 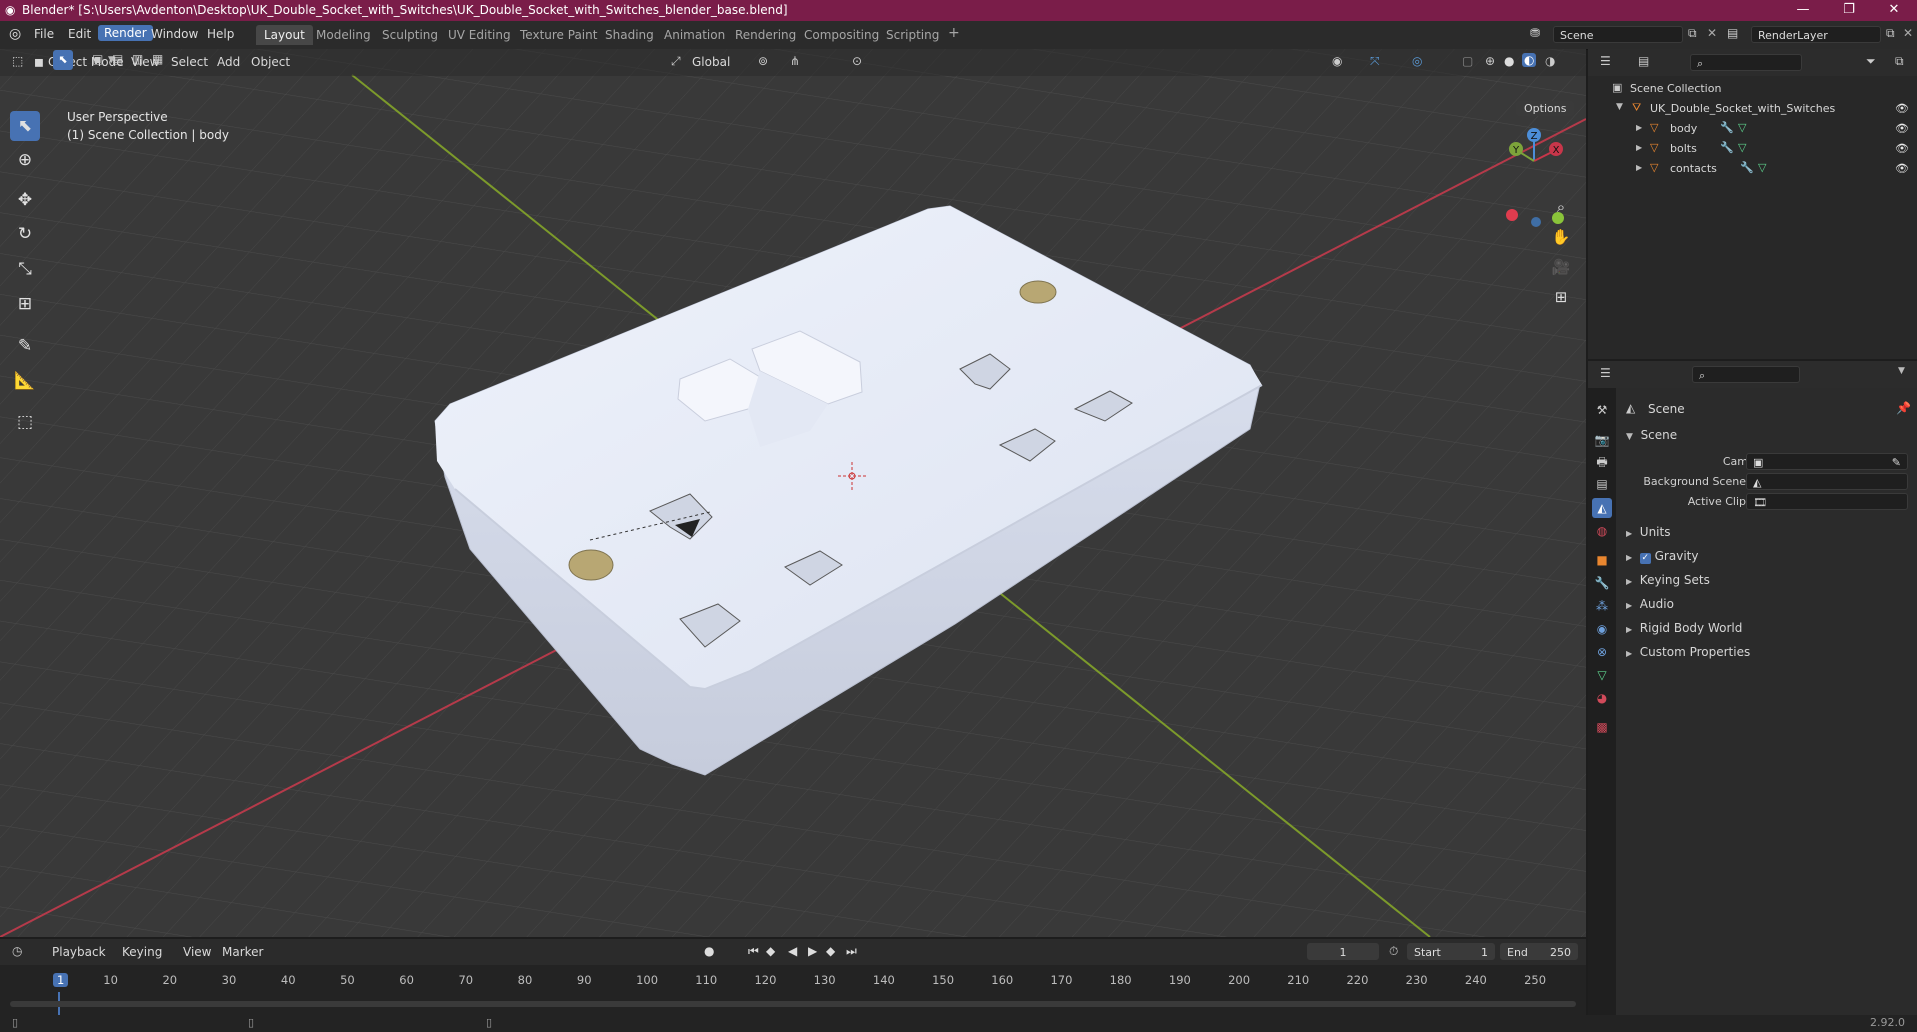 I want to click on pan-hand-icon: ✋, so click(x=1561, y=237).